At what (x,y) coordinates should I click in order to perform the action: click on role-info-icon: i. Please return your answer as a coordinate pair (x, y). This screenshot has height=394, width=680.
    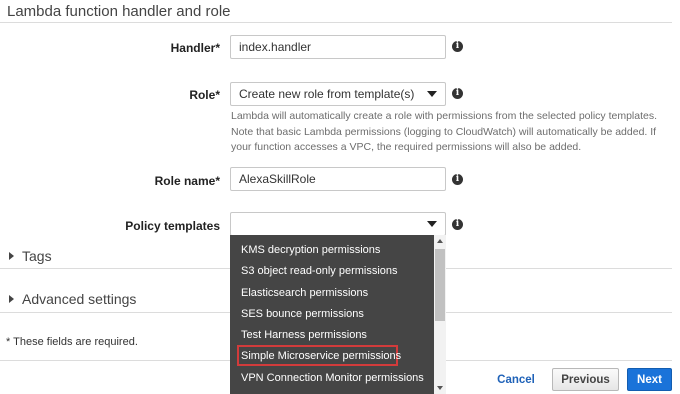
    Looking at the image, I should click on (457, 93).